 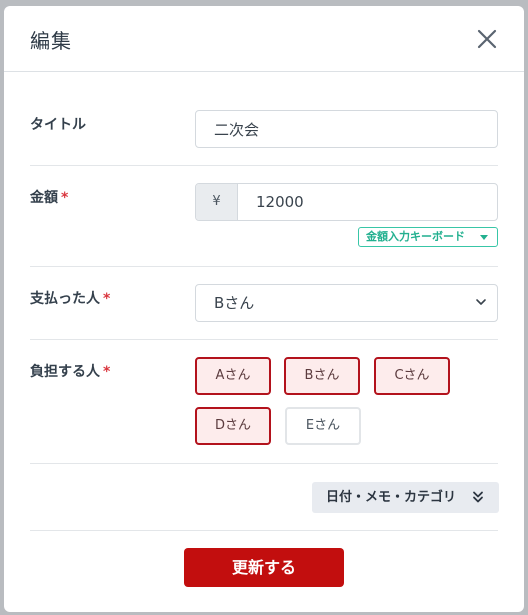 What do you see at coordinates (323, 426) in the screenshot?
I see `person-toggle-e: Eさん` at bounding box center [323, 426].